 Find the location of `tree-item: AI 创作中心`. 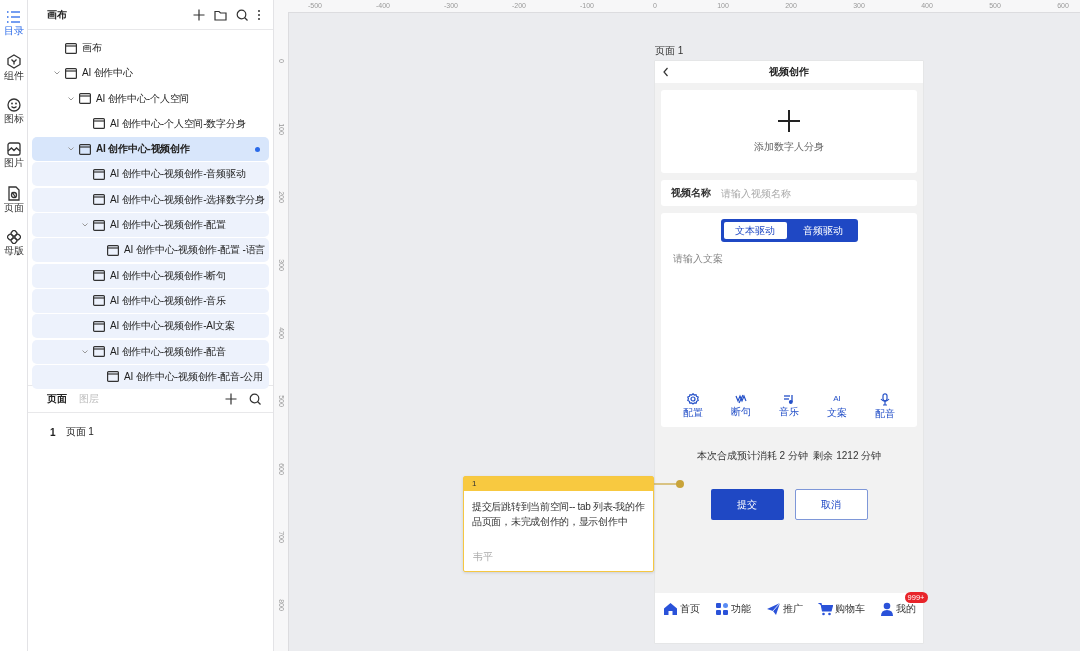

tree-item: AI 创作中心 is located at coordinates (150, 73).